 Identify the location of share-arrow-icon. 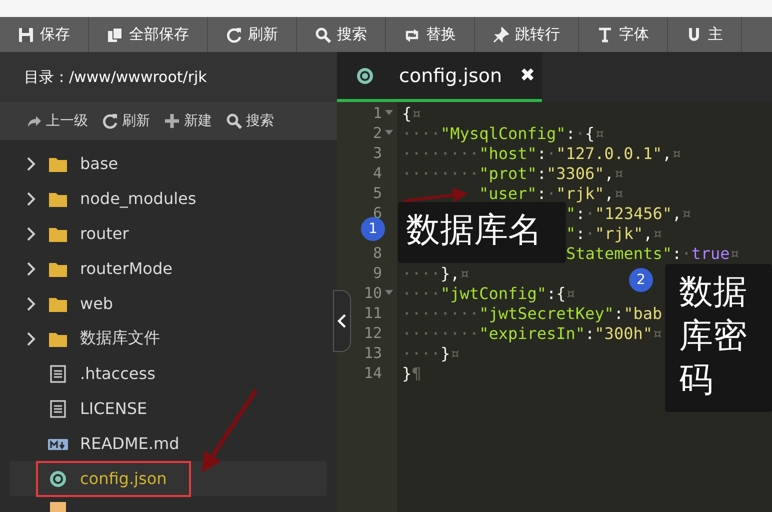
(34, 121).